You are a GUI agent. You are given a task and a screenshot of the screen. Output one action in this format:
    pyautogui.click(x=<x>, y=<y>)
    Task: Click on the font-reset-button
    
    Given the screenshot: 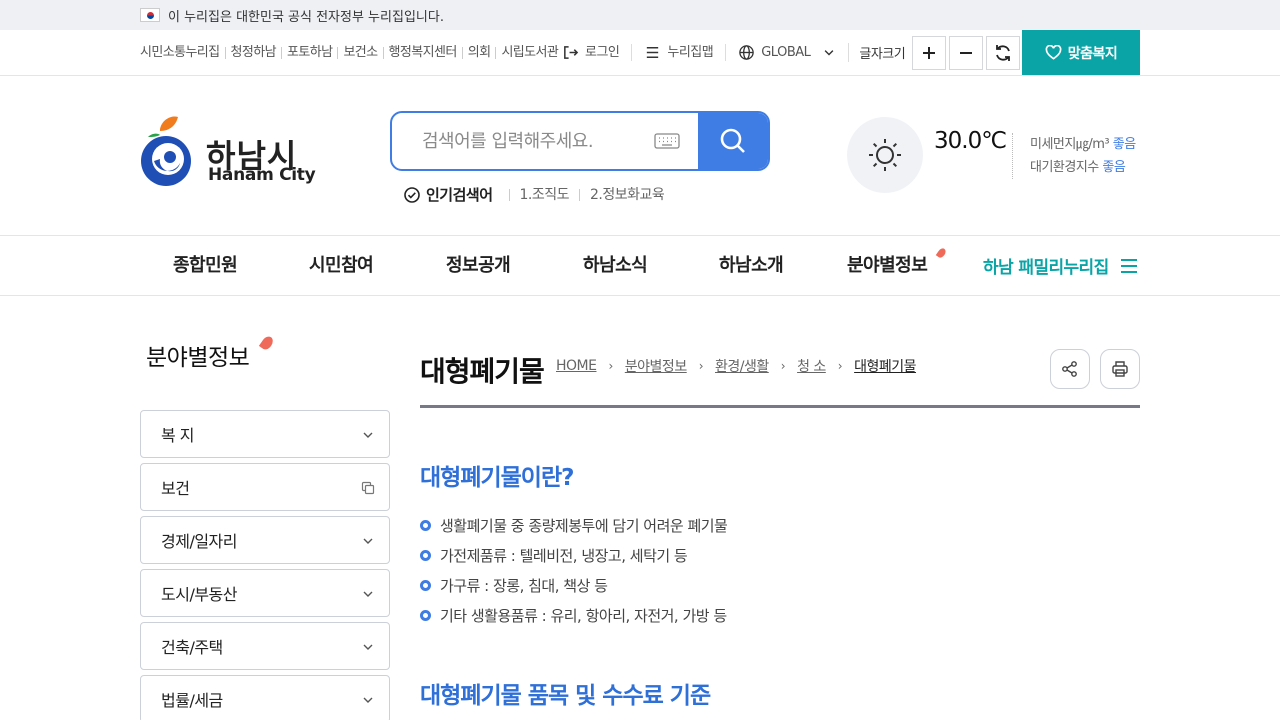 What is the action you would take?
    pyautogui.click(x=1003, y=52)
    